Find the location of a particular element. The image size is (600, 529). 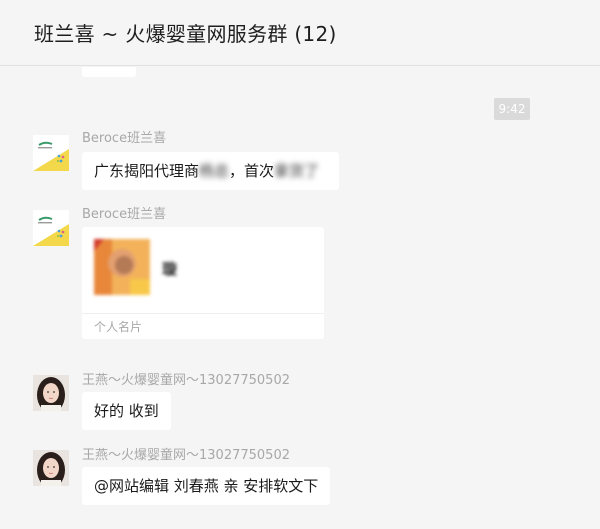

message-bubble: 好的 收到 is located at coordinates (126, 411).